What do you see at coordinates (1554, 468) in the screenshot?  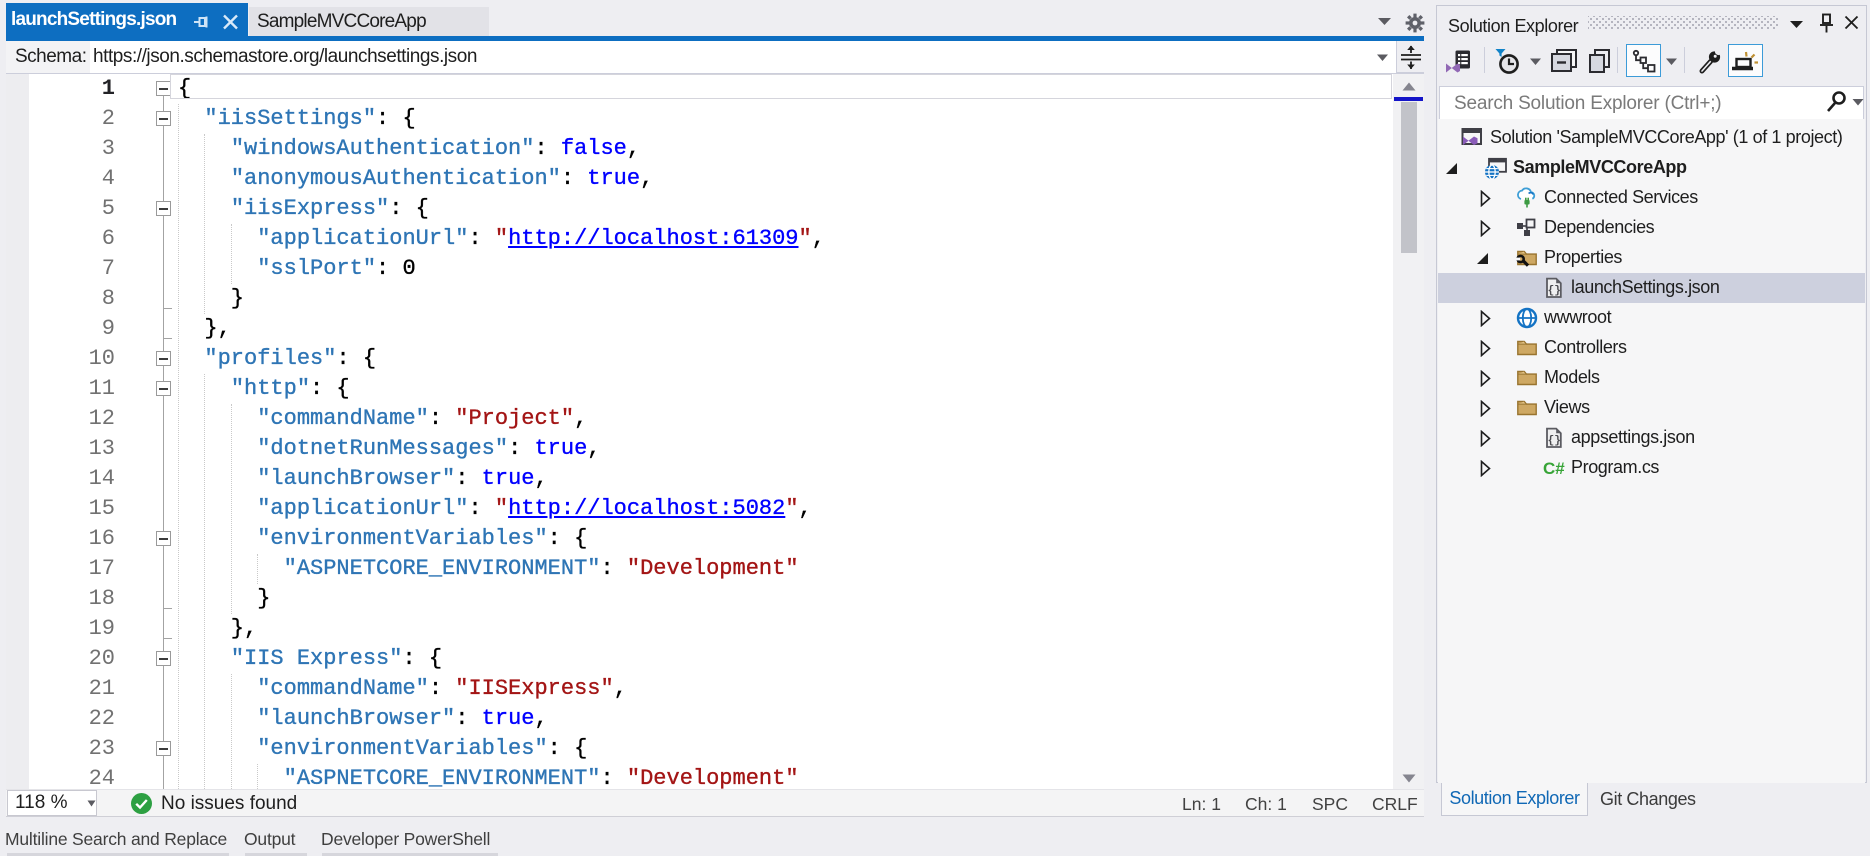 I see `svg-text: C#` at bounding box center [1554, 468].